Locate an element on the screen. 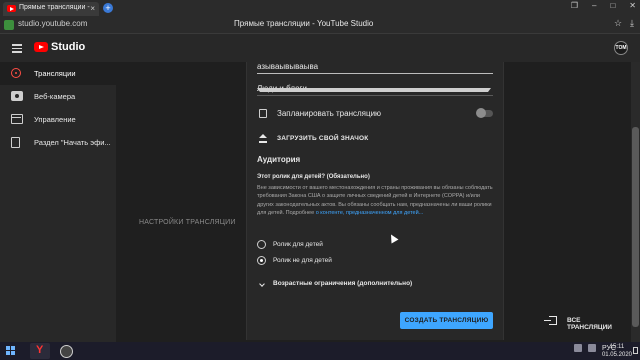 Image resolution: width=640 pixels, height=360 pixels. schedule-toggle is located at coordinates (484, 113).